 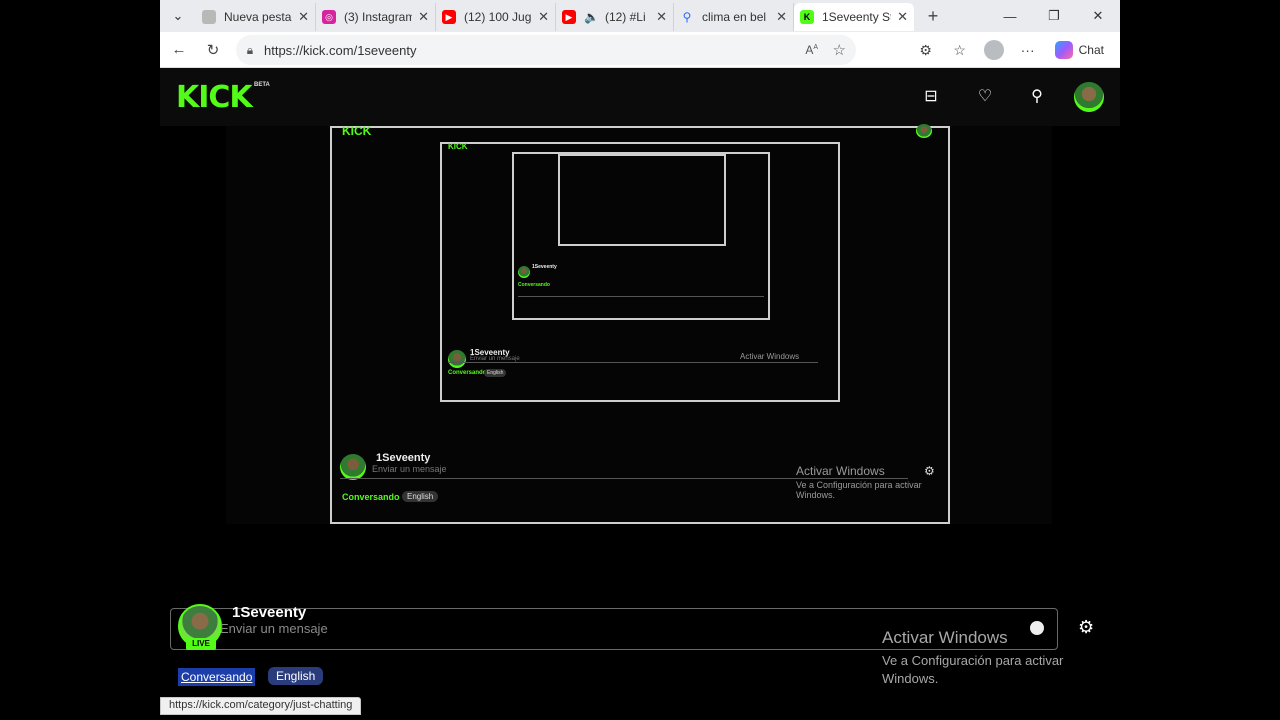 What do you see at coordinates (250, 50) in the screenshot?
I see `lock-icon: 🔒︎` at bounding box center [250, 50].